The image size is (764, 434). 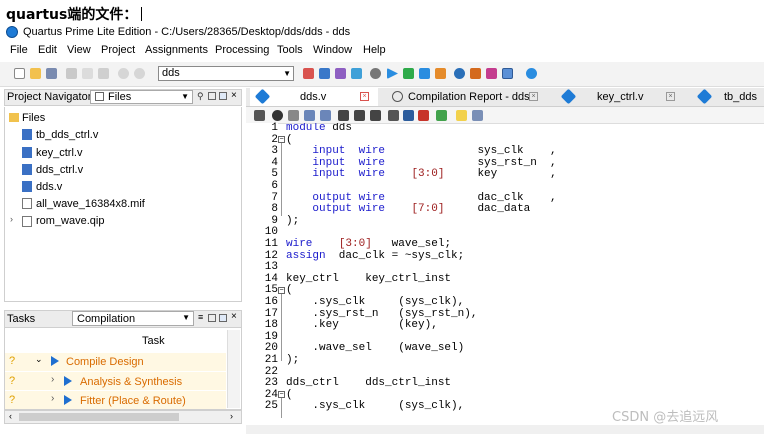 What do you see at coordinates (176, 50) in the screenshot?
I see `menu-assignments: Assignments` at bounding box center [176, 50].